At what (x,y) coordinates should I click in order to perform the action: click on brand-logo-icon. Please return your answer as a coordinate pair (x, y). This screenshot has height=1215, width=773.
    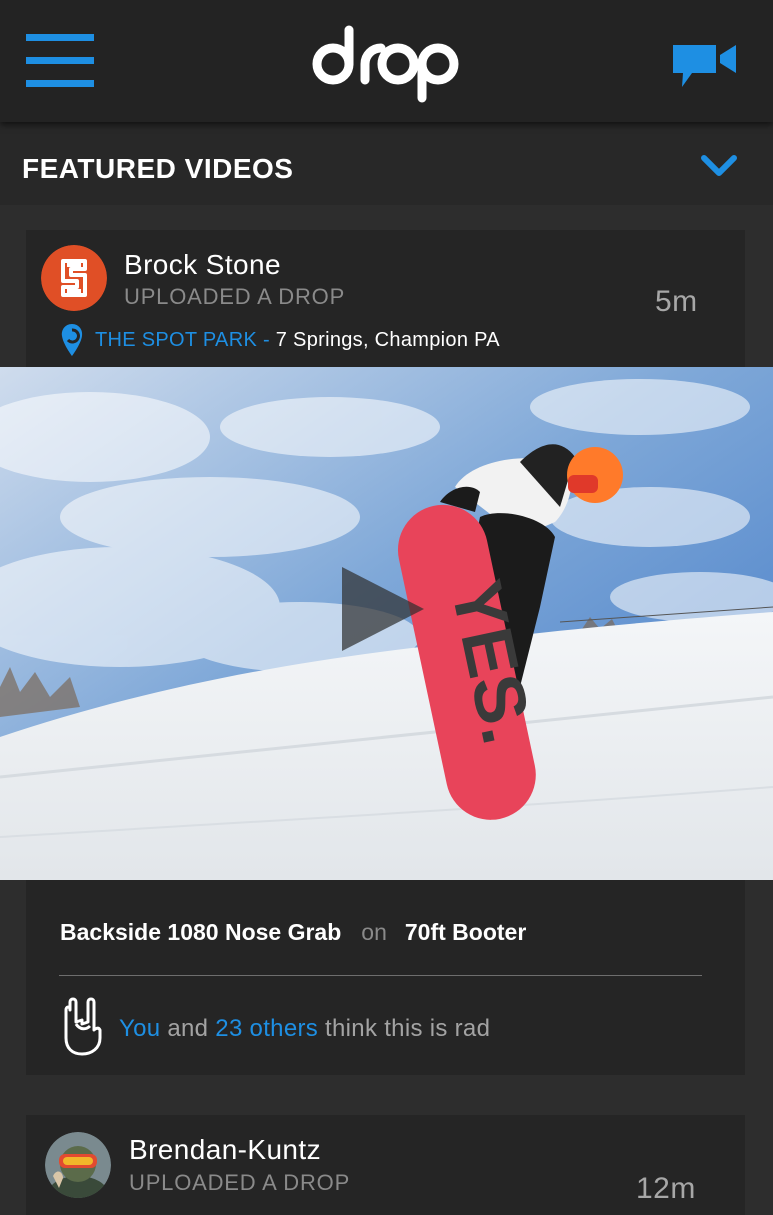
    Looking at the image, I should click on (74, 278).